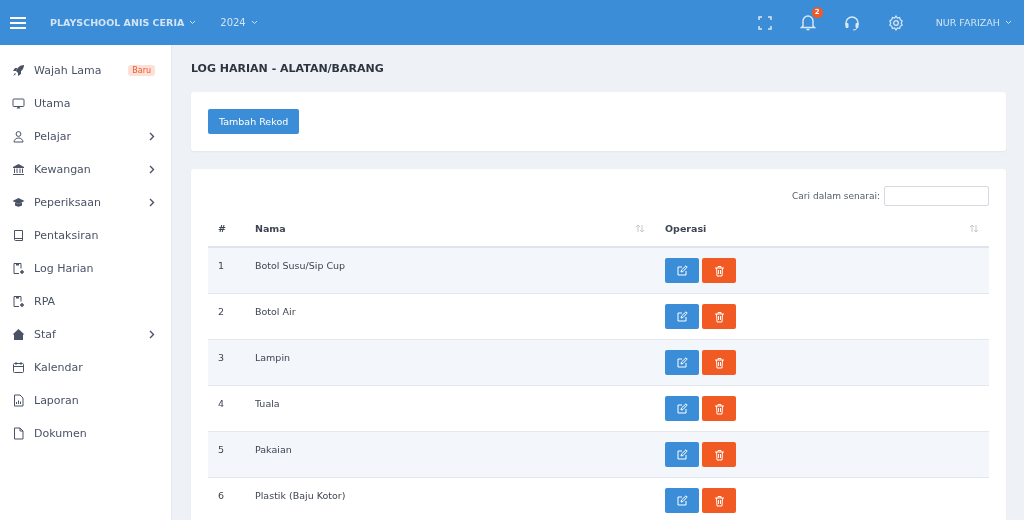  What do you see at coordinates (226, 362) in the screenshot?
I see `table-cell: 3` at bounding box center [226, 362].